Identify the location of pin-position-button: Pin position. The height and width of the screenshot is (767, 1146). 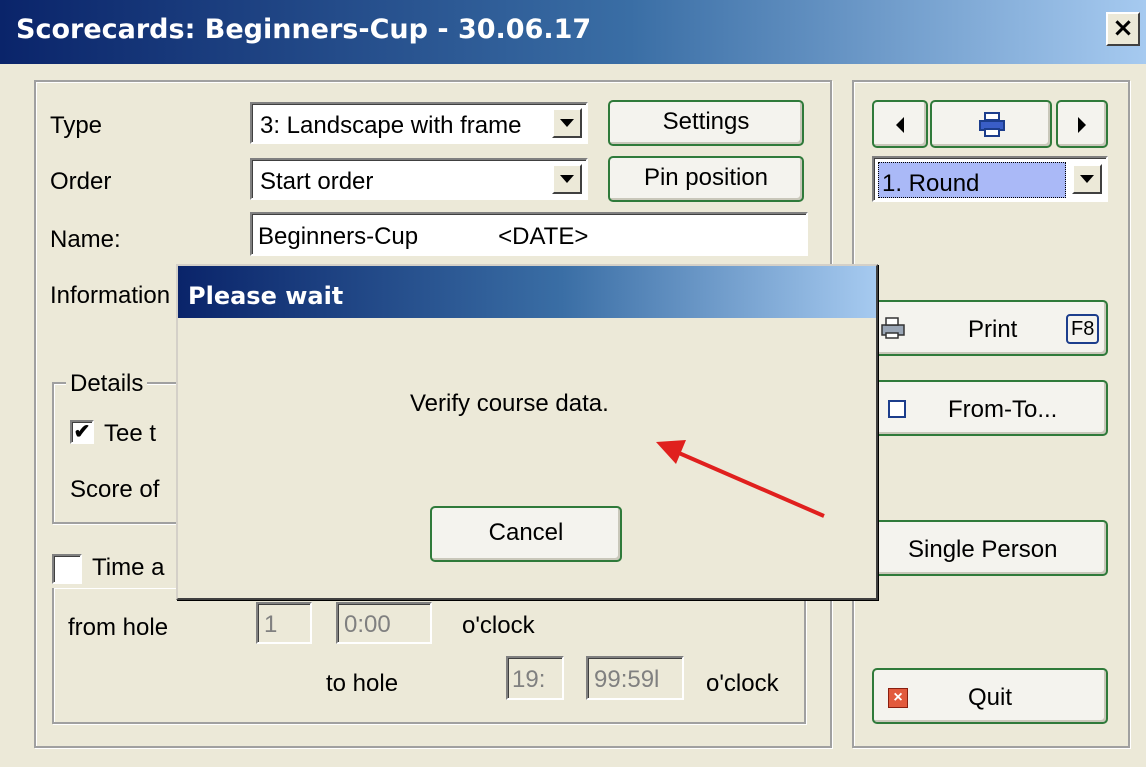
(706, 179).